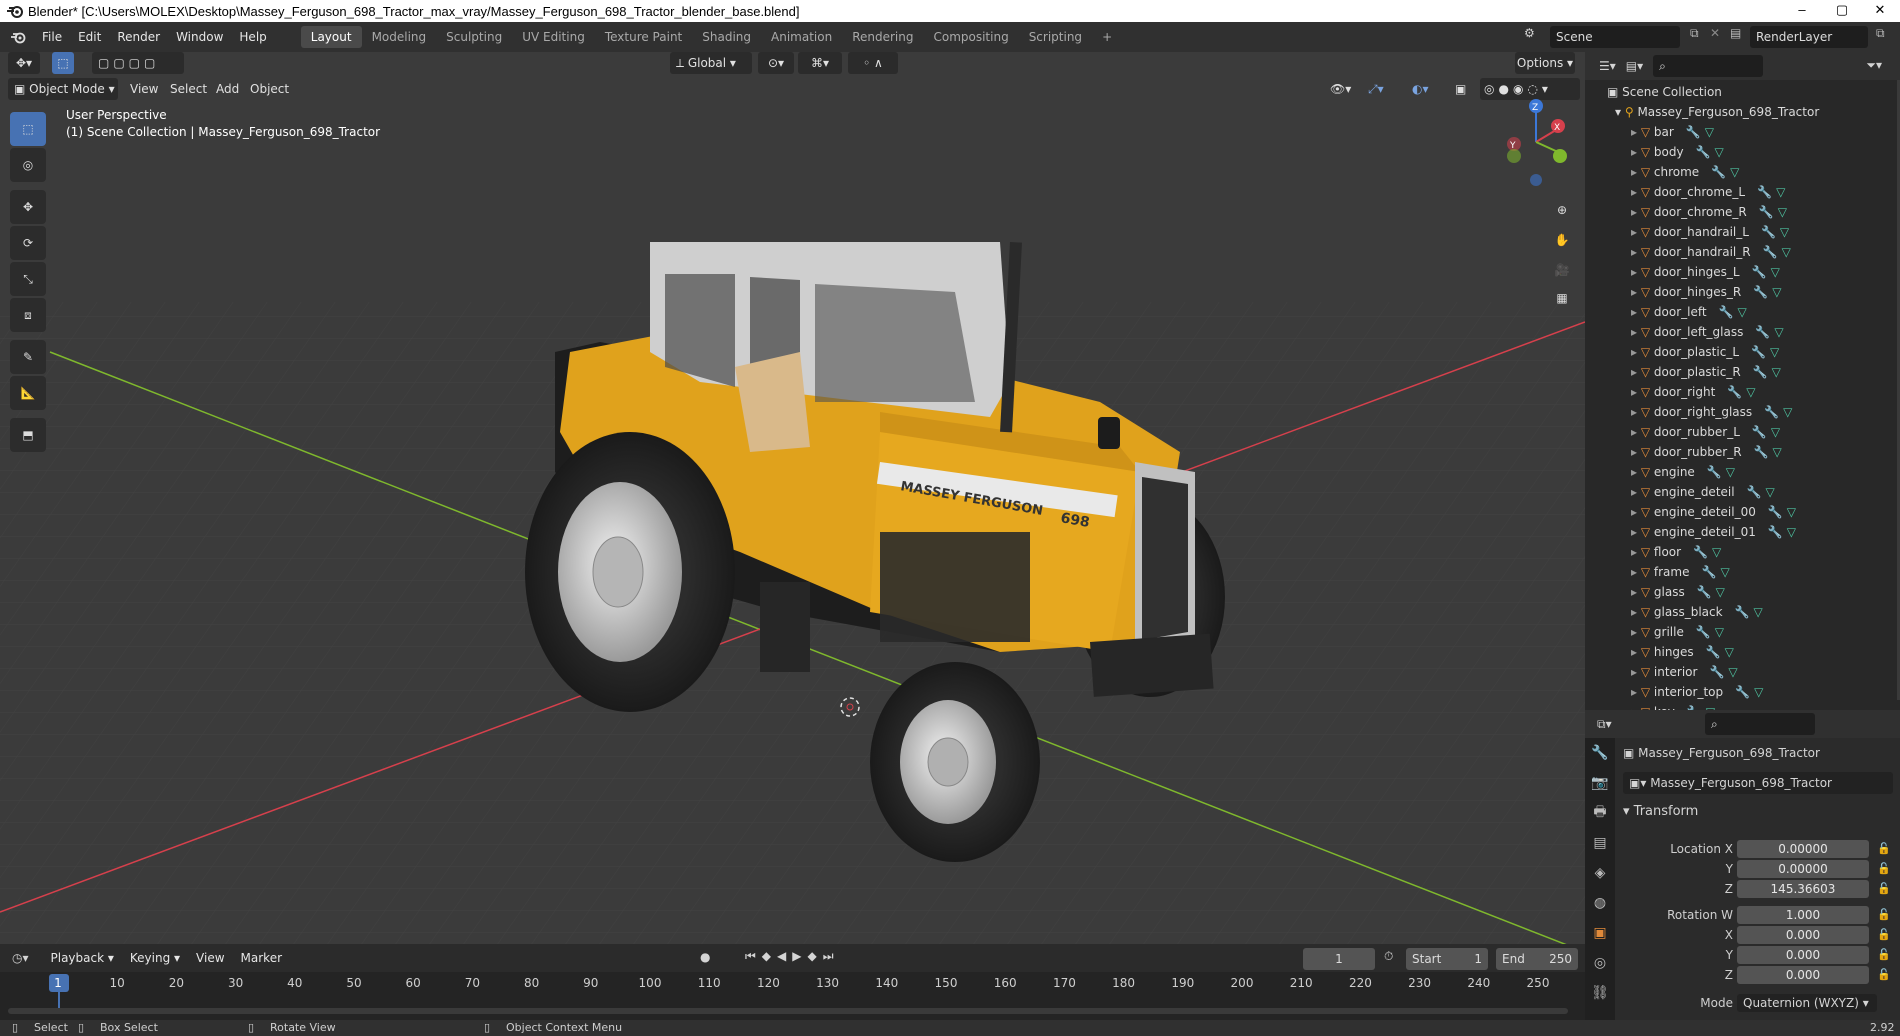  What do you see at coordinates (1607, 66) in the screenshot?
I see `outliner-editor-icon: ☰▾` at bounding box center [1607, 66].